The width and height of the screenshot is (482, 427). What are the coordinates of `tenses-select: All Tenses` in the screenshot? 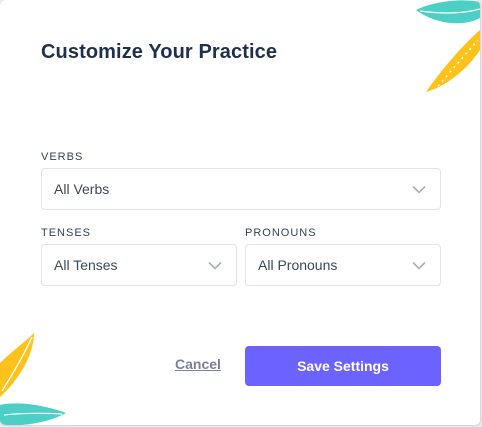 It's located at (139, 265).